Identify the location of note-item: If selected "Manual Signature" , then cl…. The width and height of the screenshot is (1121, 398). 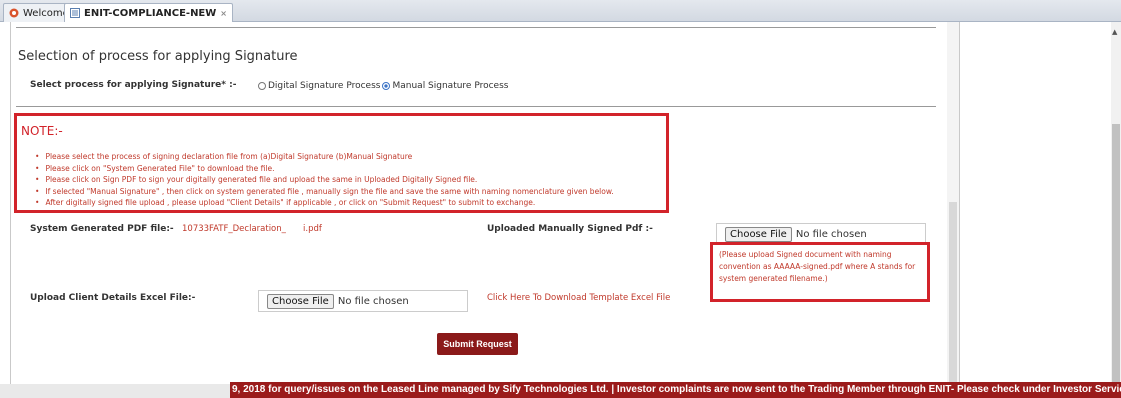
(324, 192).